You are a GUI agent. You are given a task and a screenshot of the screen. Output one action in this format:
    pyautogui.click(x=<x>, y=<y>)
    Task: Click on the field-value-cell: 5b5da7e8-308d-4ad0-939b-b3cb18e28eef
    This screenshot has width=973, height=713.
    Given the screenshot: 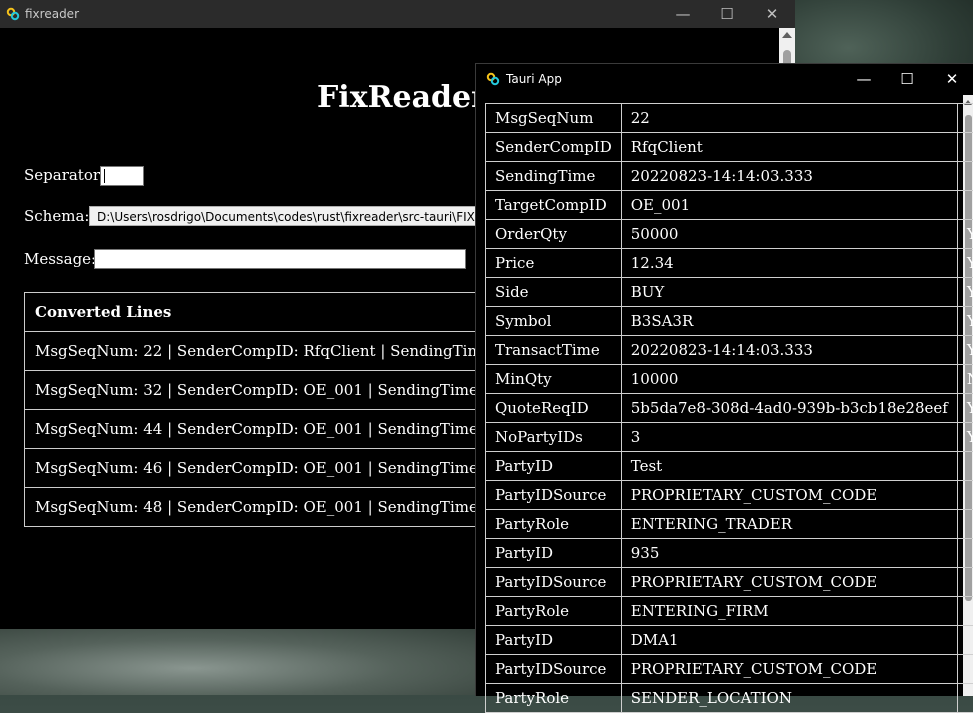 What is the action you would take?
    pyautogui.click(x=789, y=408)
    